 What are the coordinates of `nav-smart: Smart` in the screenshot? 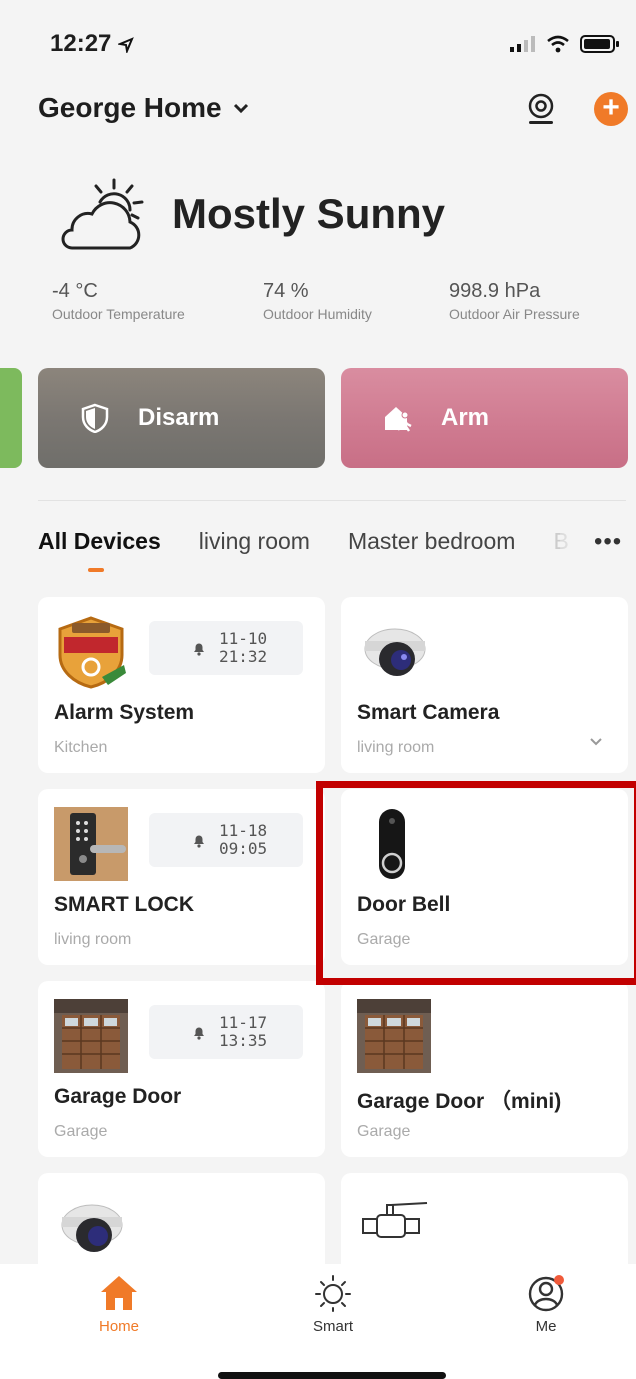 It's located at (333, 1304).